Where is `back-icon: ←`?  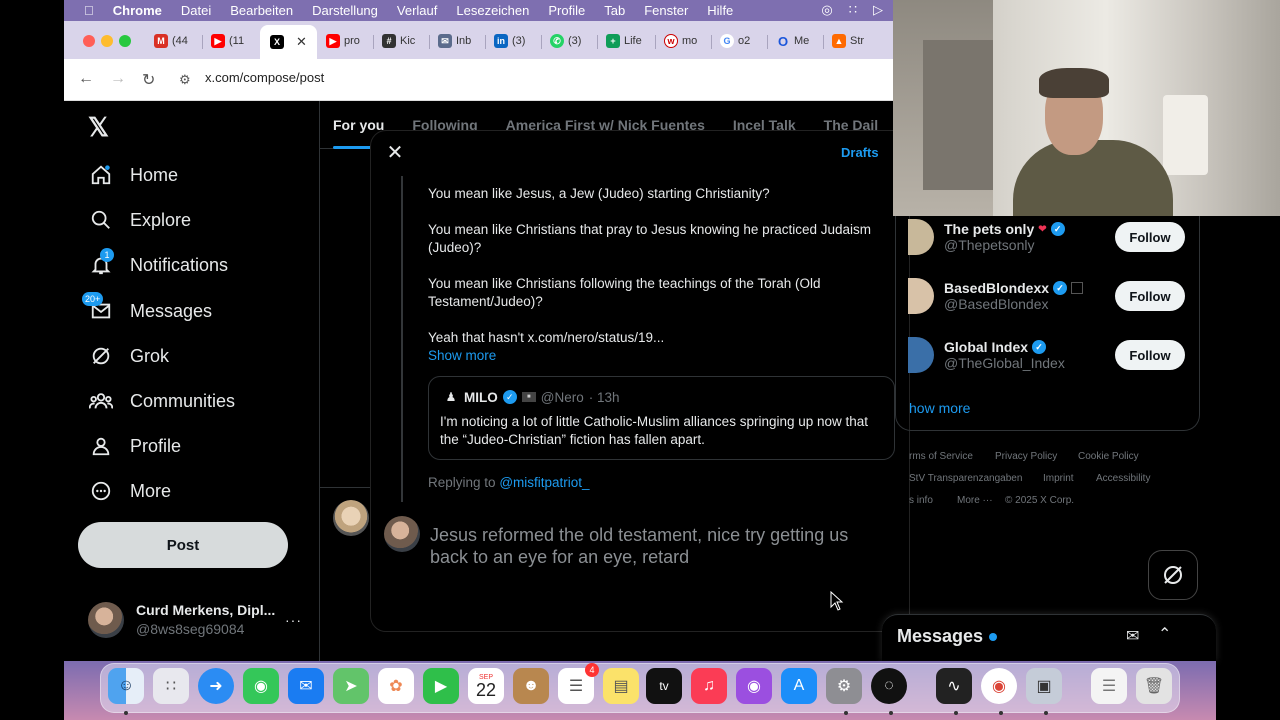 back-icon: ← is located at coordinates (86, 79).